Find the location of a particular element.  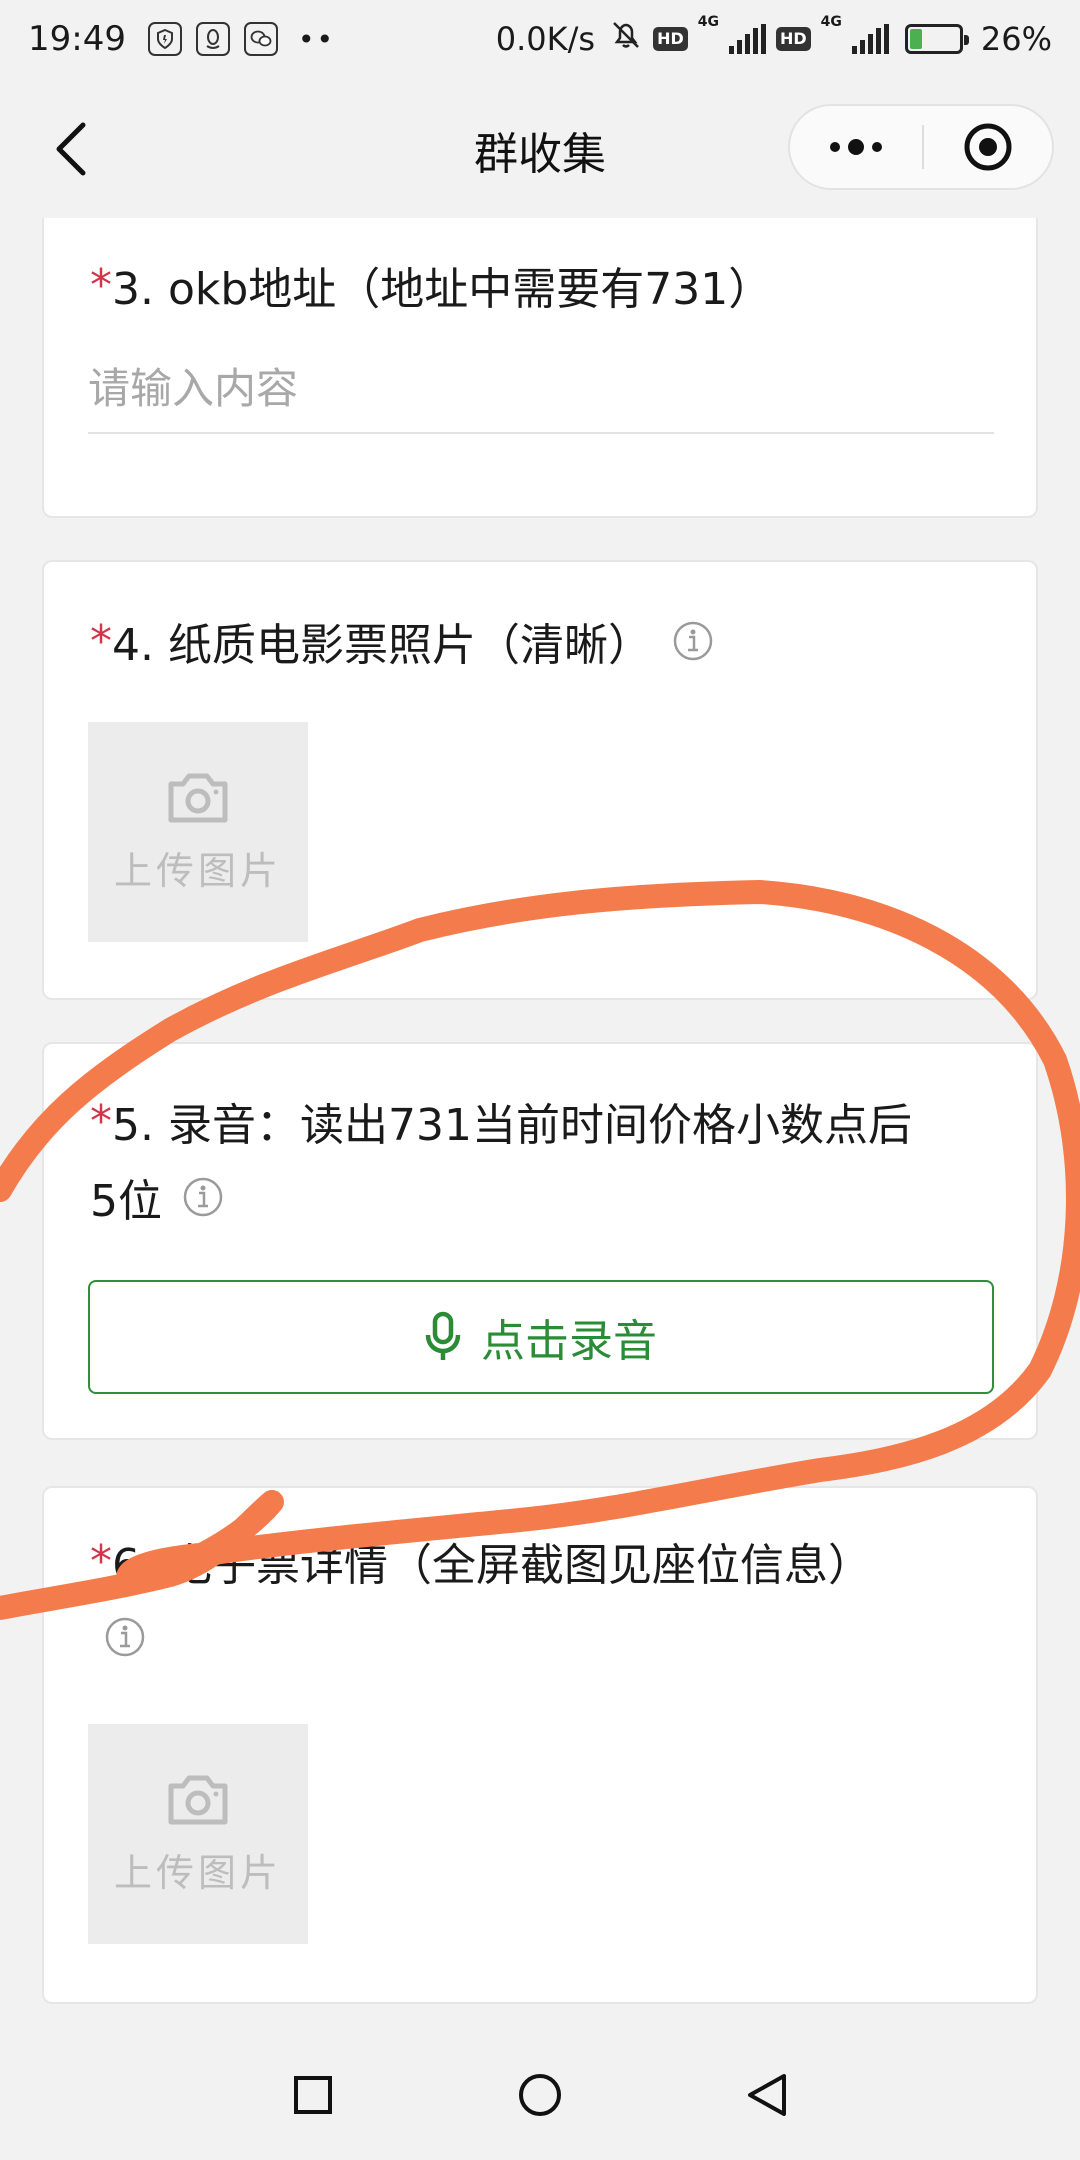

status-bar: 19:49 •• 0.0K/s HD 4G HD 4G 26% is located at coordinates (540, 39).